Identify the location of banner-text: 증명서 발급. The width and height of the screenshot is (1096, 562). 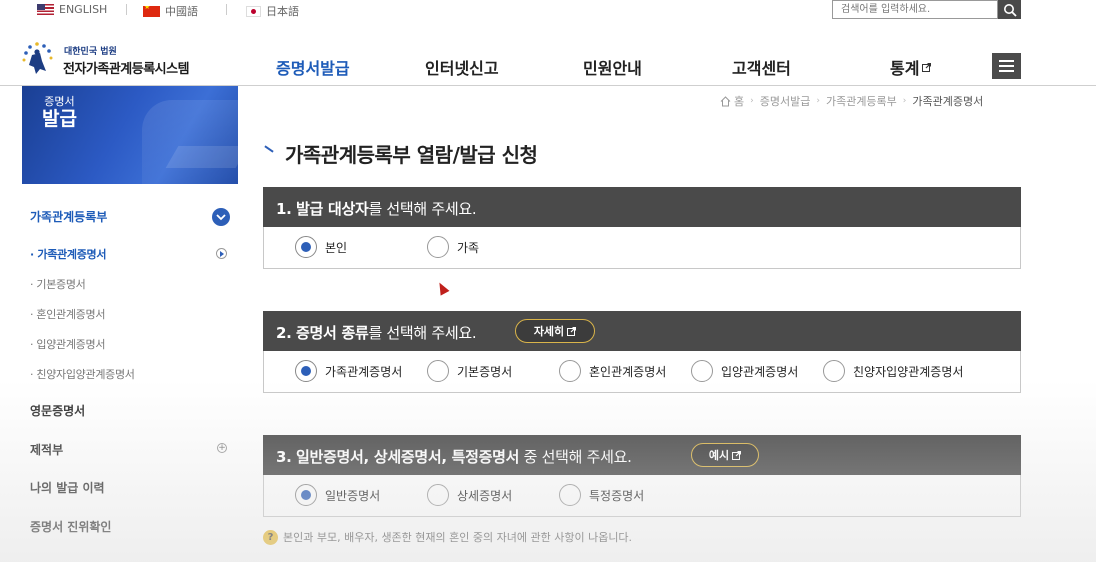
(59, 112).